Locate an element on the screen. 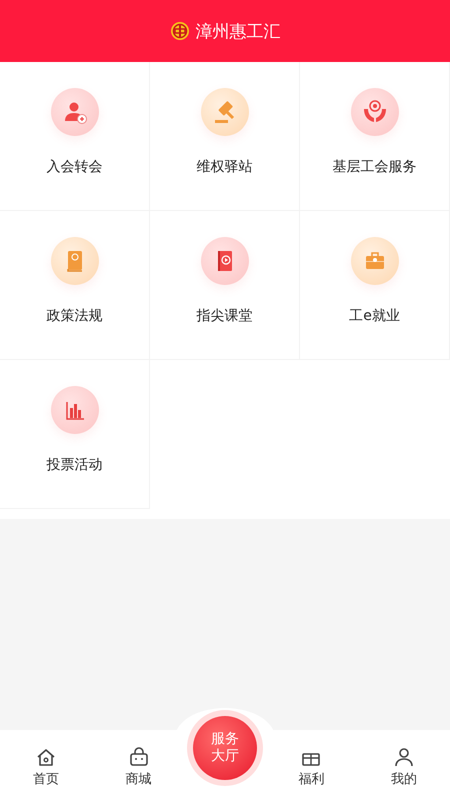 The width and height of the screenshot is (450, 800). service-label: 投票活动 is located at coordinates (74, 465).